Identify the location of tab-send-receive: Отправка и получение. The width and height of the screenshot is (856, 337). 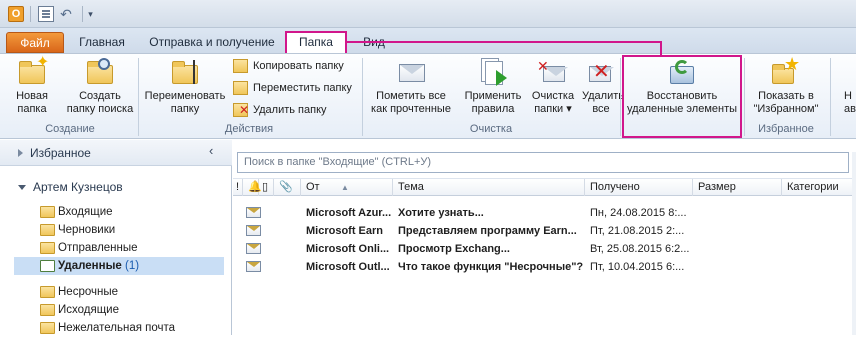
(212, 42).